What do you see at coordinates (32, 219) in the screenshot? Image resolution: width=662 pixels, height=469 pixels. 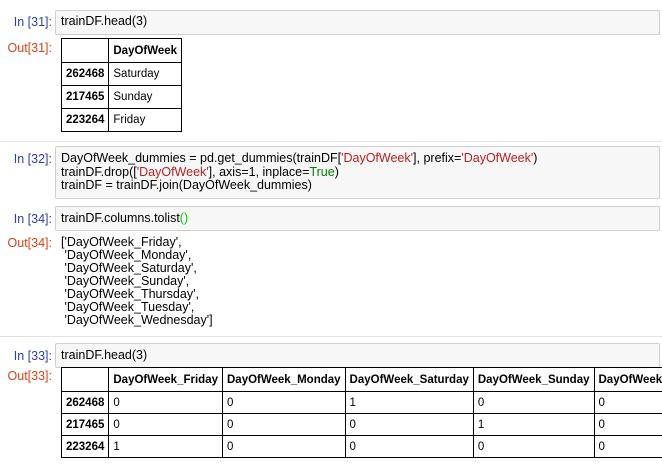 I see `input-prompt-34: In [34]:` at bounding box center [32, 219].